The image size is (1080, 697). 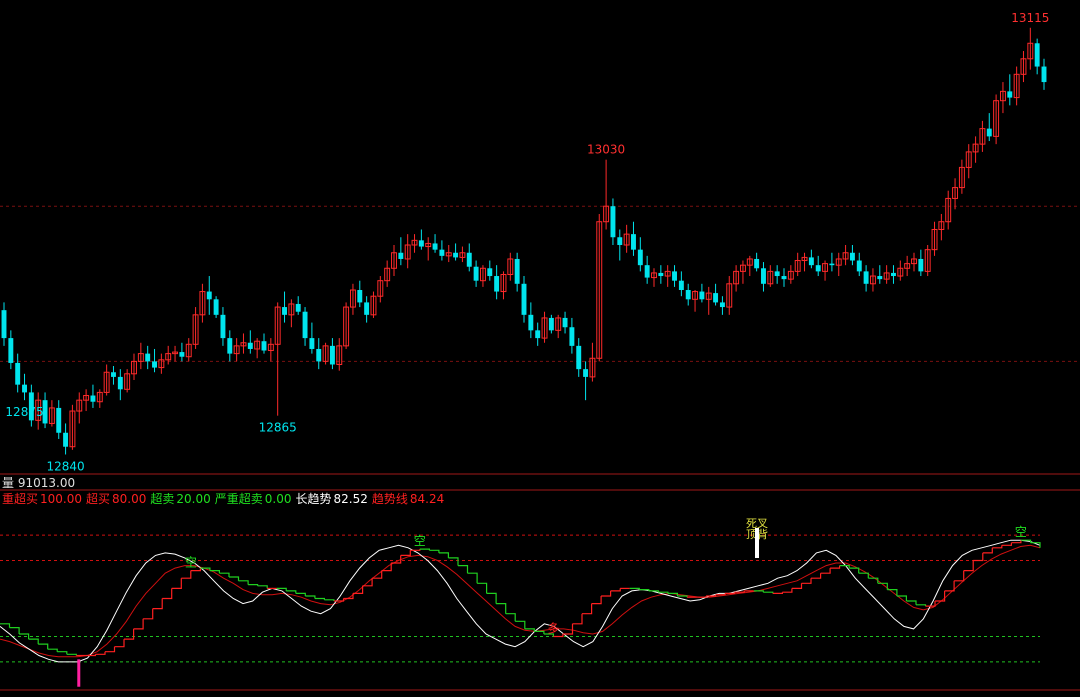 I want to click on price-annotation: 12840, so click(x=65, y=466).